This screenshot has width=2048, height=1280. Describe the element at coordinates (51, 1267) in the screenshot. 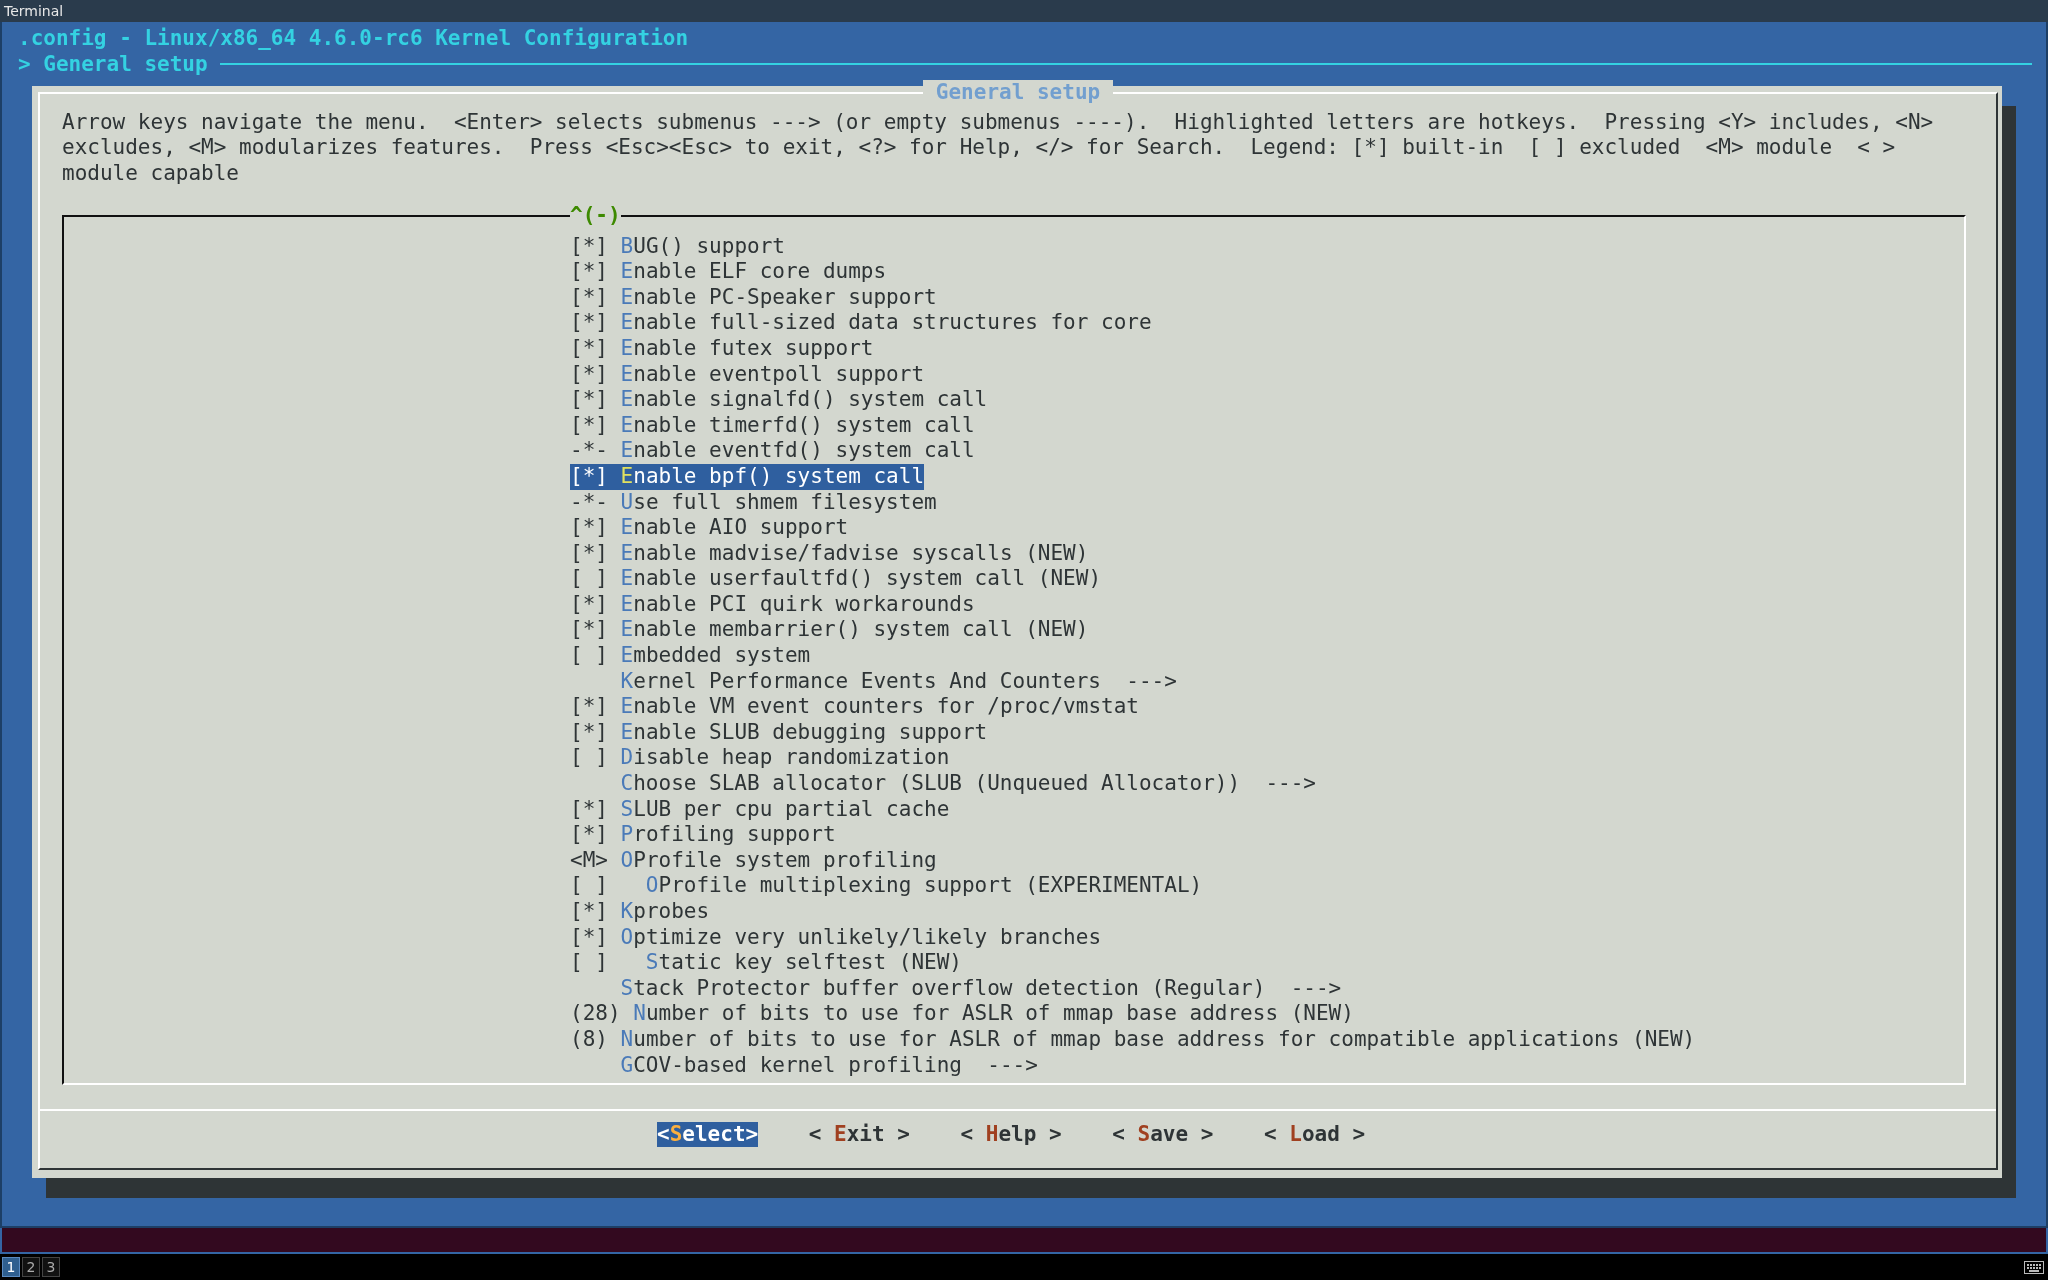

I see `workspace-button: 3` at that location.